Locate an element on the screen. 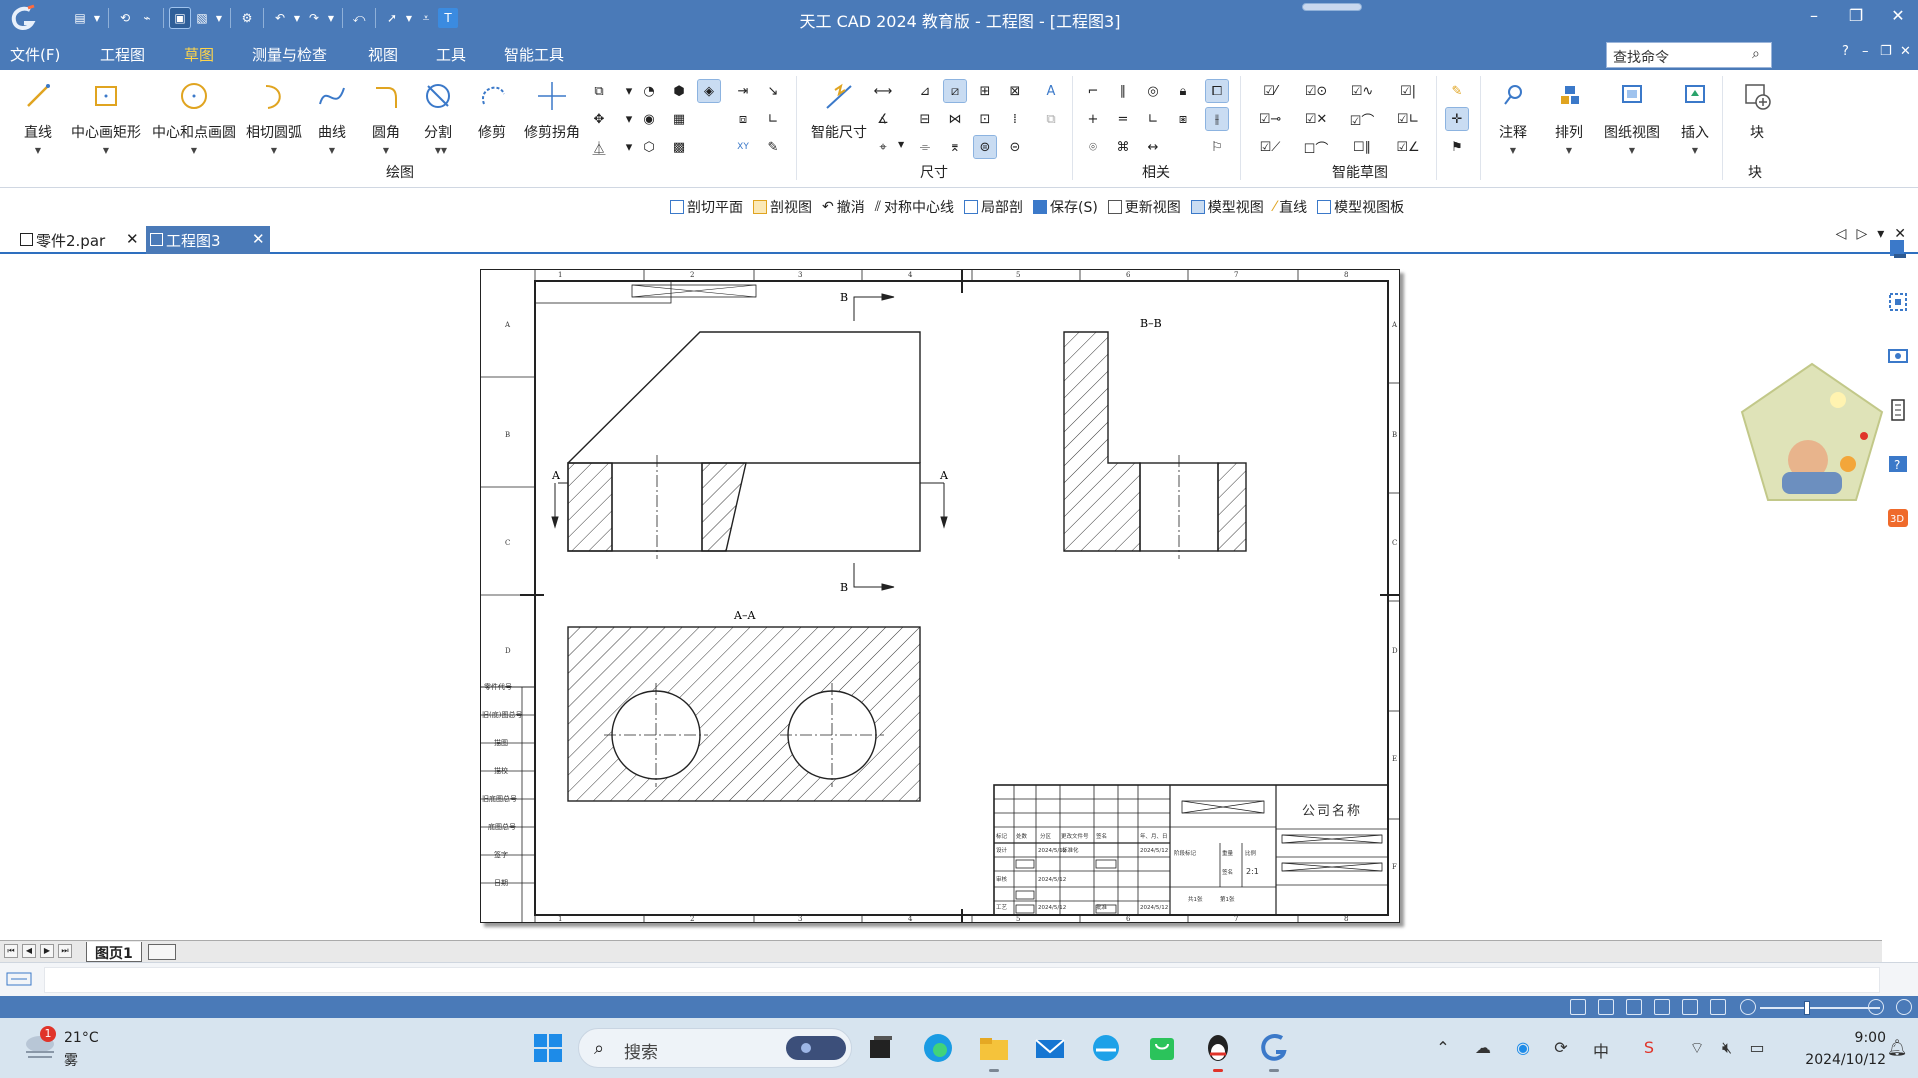 Image resolution: width=1918 pixels, height=1078 pixels. insert-button: 插入 ▼ is located at coordinates (1695, 116).